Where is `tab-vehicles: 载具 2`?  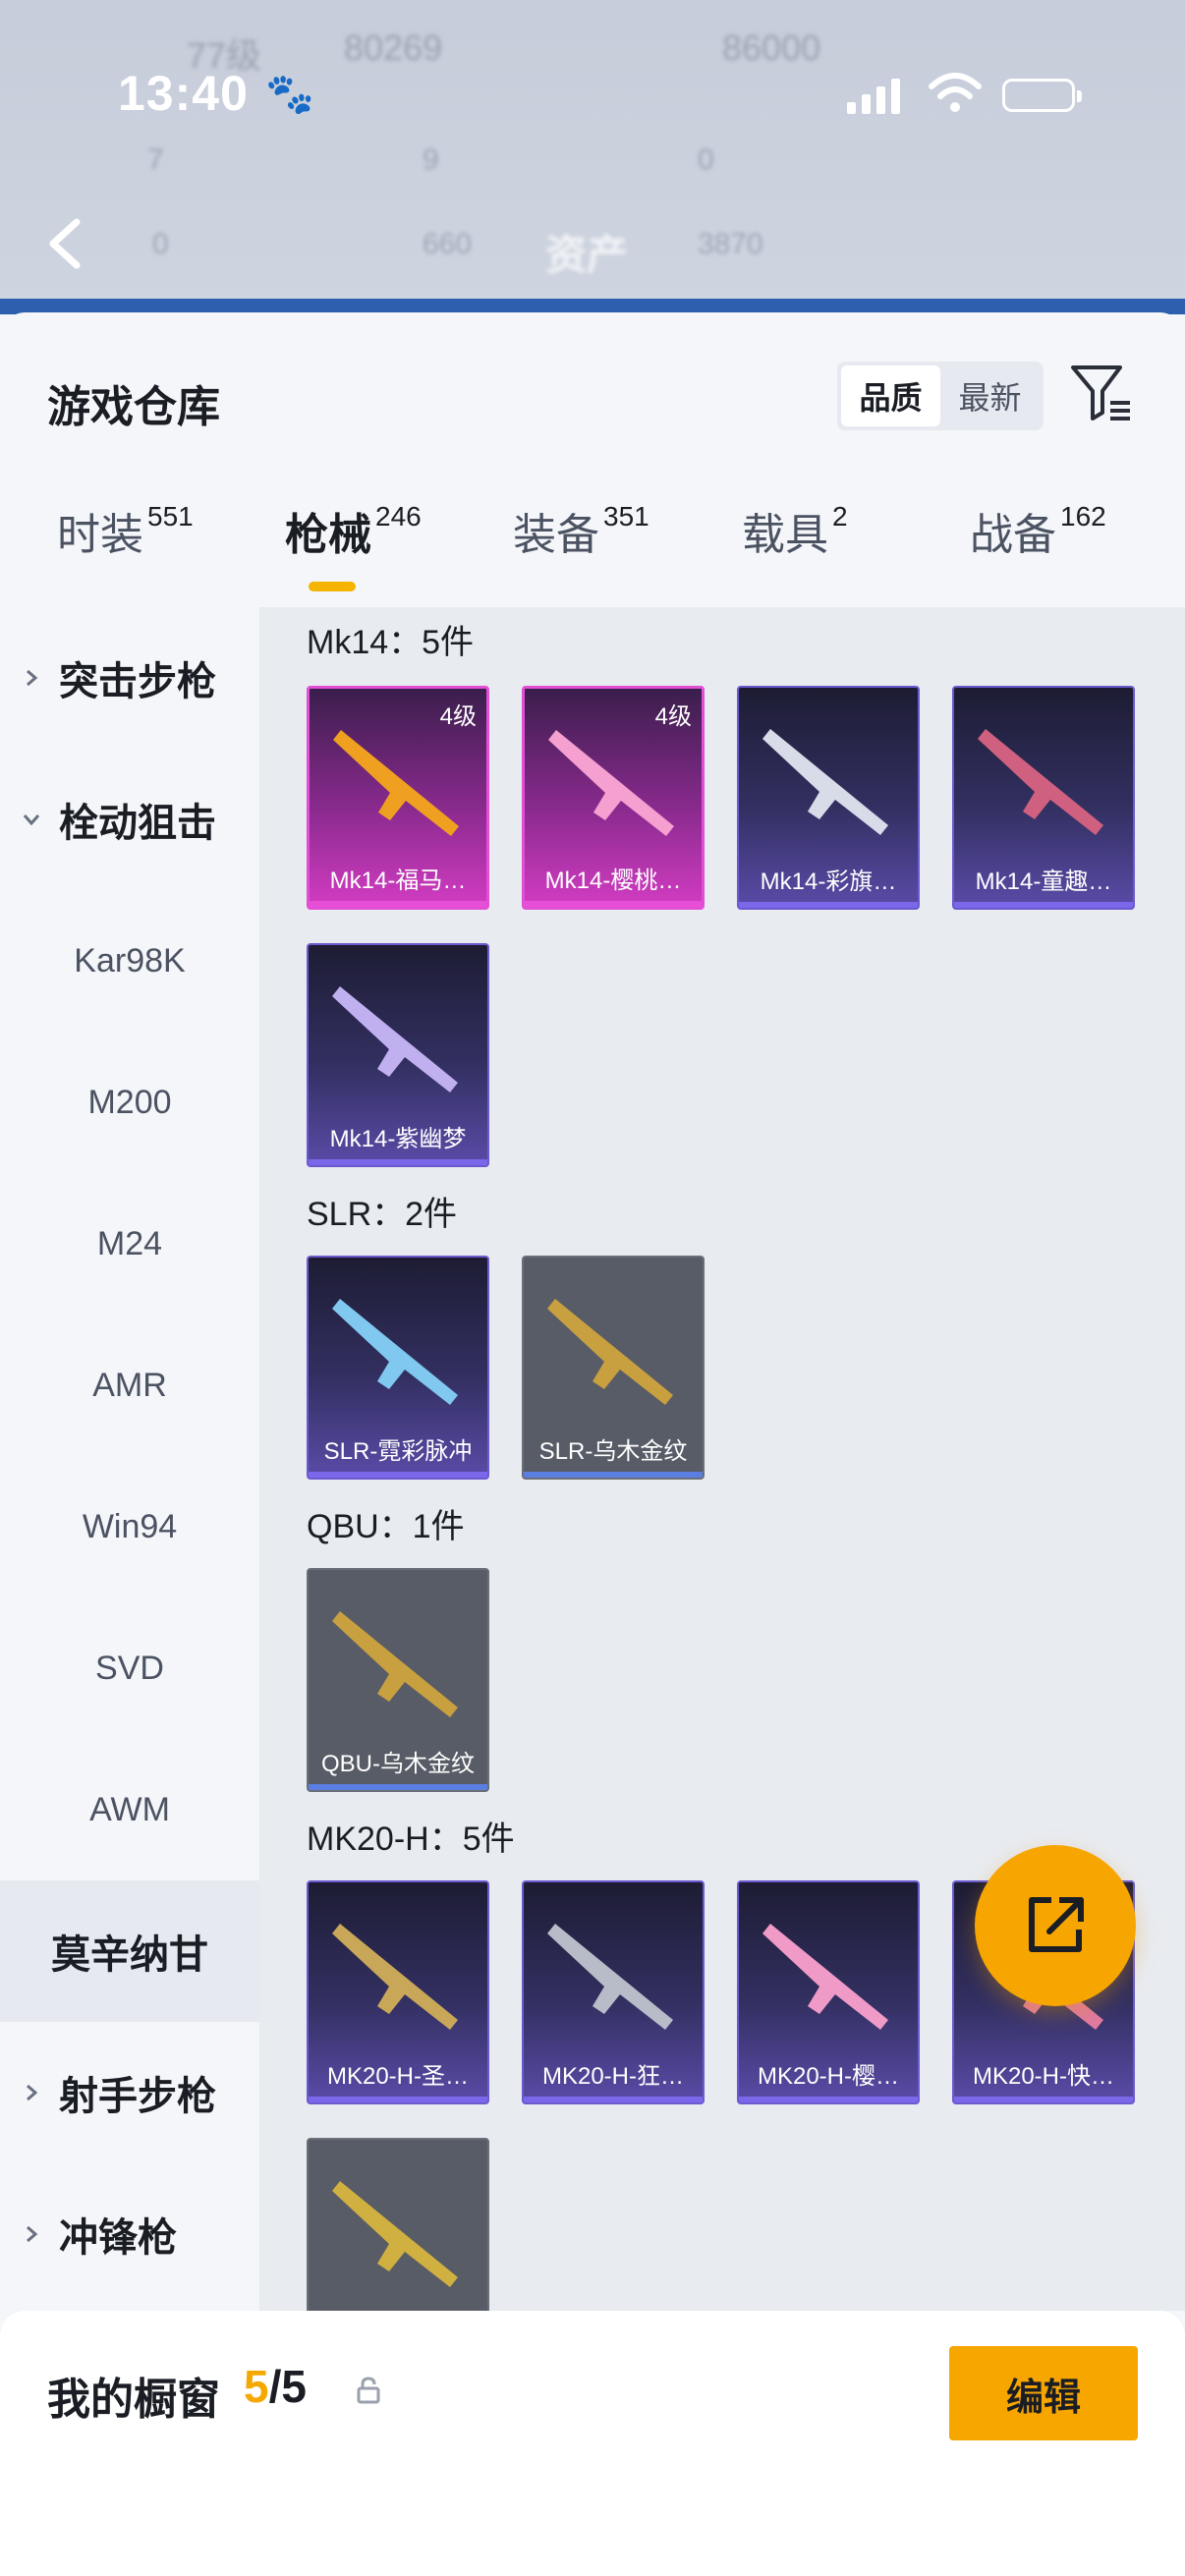
tab-vehicles: 载具 2 is located at coordinates (795, 530).